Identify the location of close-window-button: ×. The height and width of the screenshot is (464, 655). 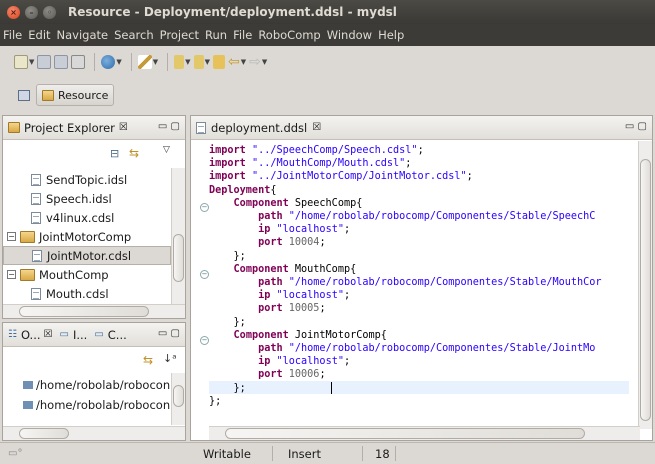
(13, 12).